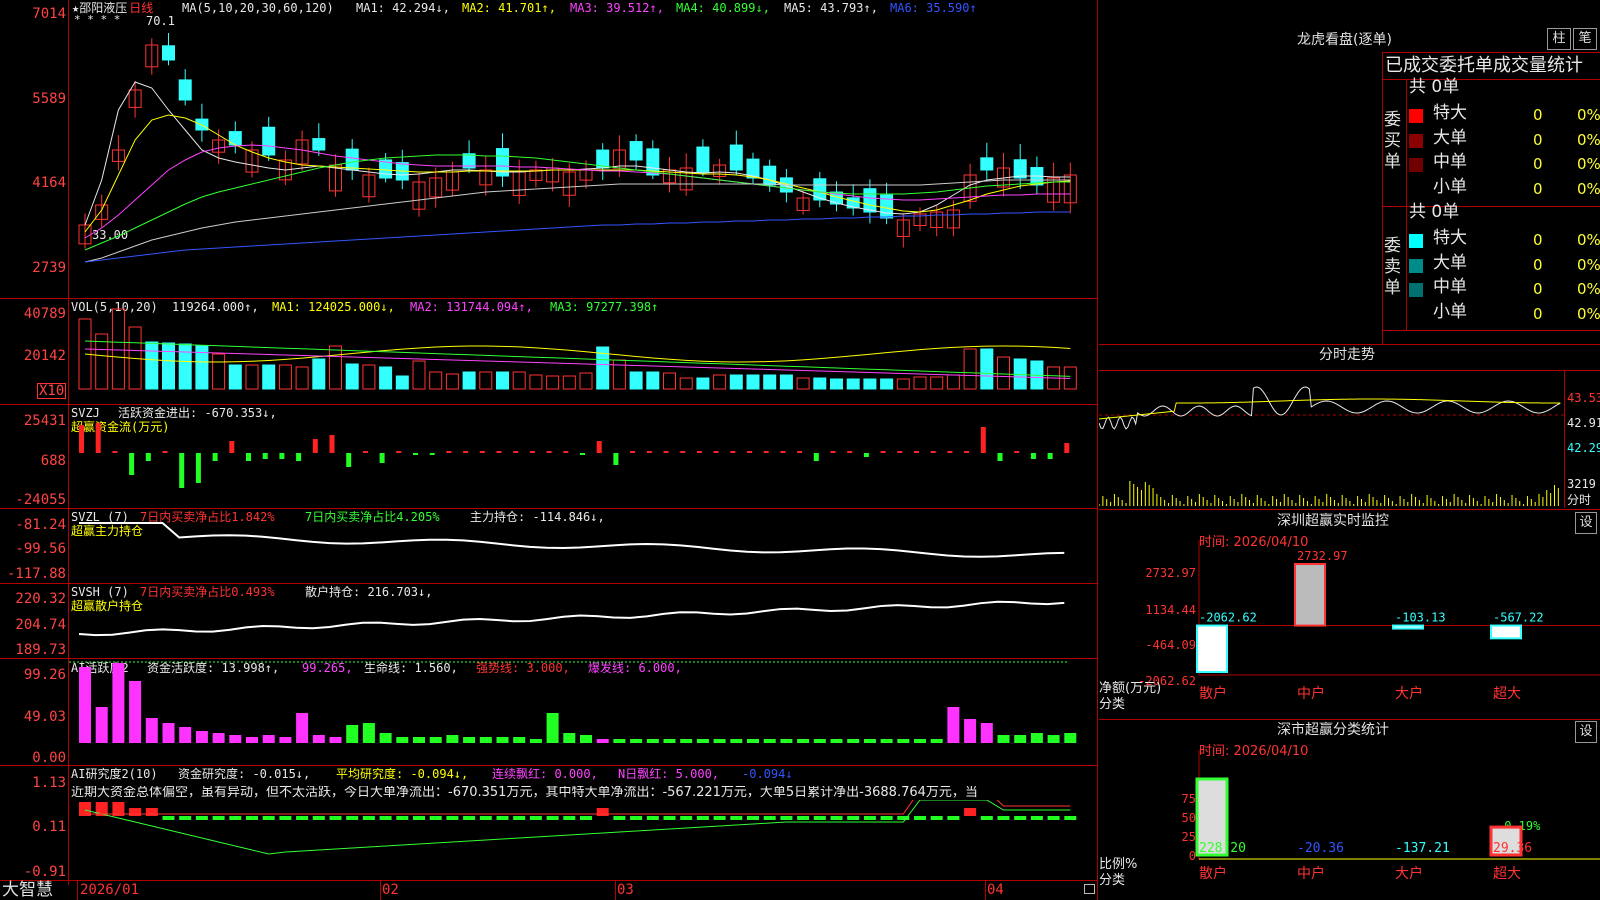 The height and width of the screenshot is (900, 1600). Describe the element at coordinates (1349, 630) in the screenshot. I see `monitor-bar-chart: -2062.62 散户 2732.97 中户 -103.13 大户 -567.22 超大` at that location.